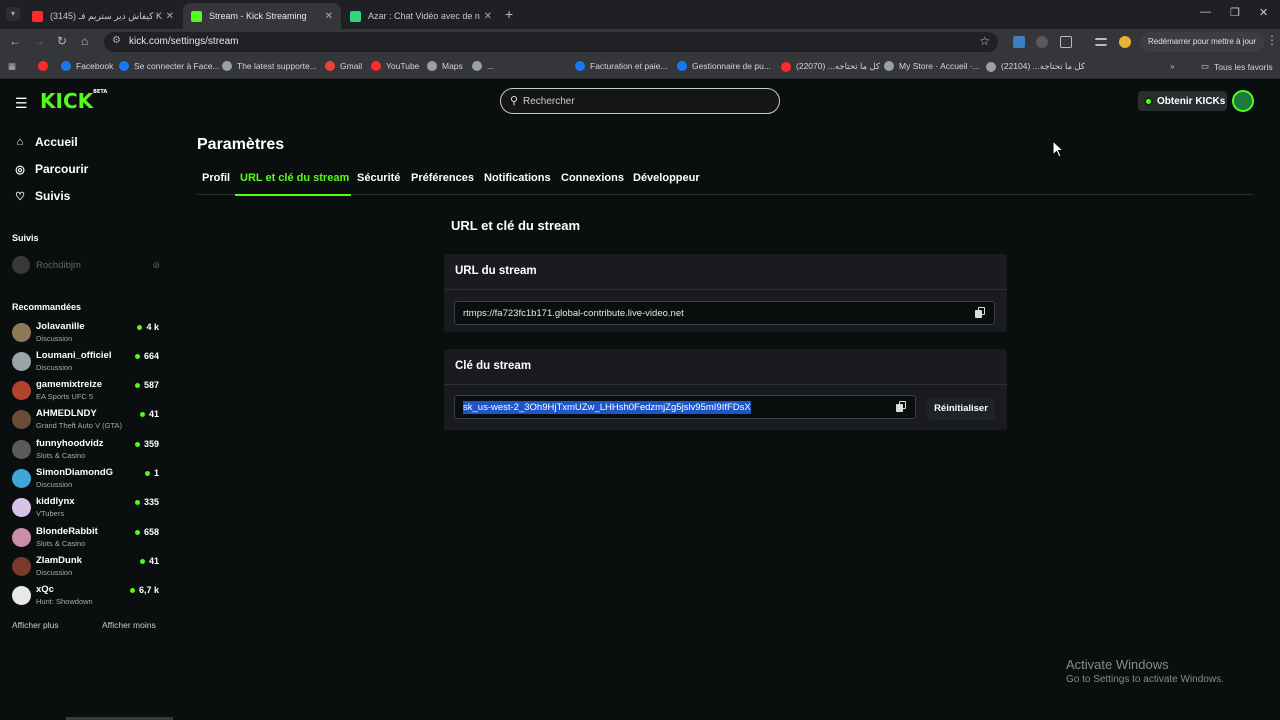 The width and height of the screenshot is (1280, 720). What do you see at coordinates (86, 333) in the screenshot?
I see `recommended-channel: Jolavanille Discussion 4 k` at bounding box center [86, 333].